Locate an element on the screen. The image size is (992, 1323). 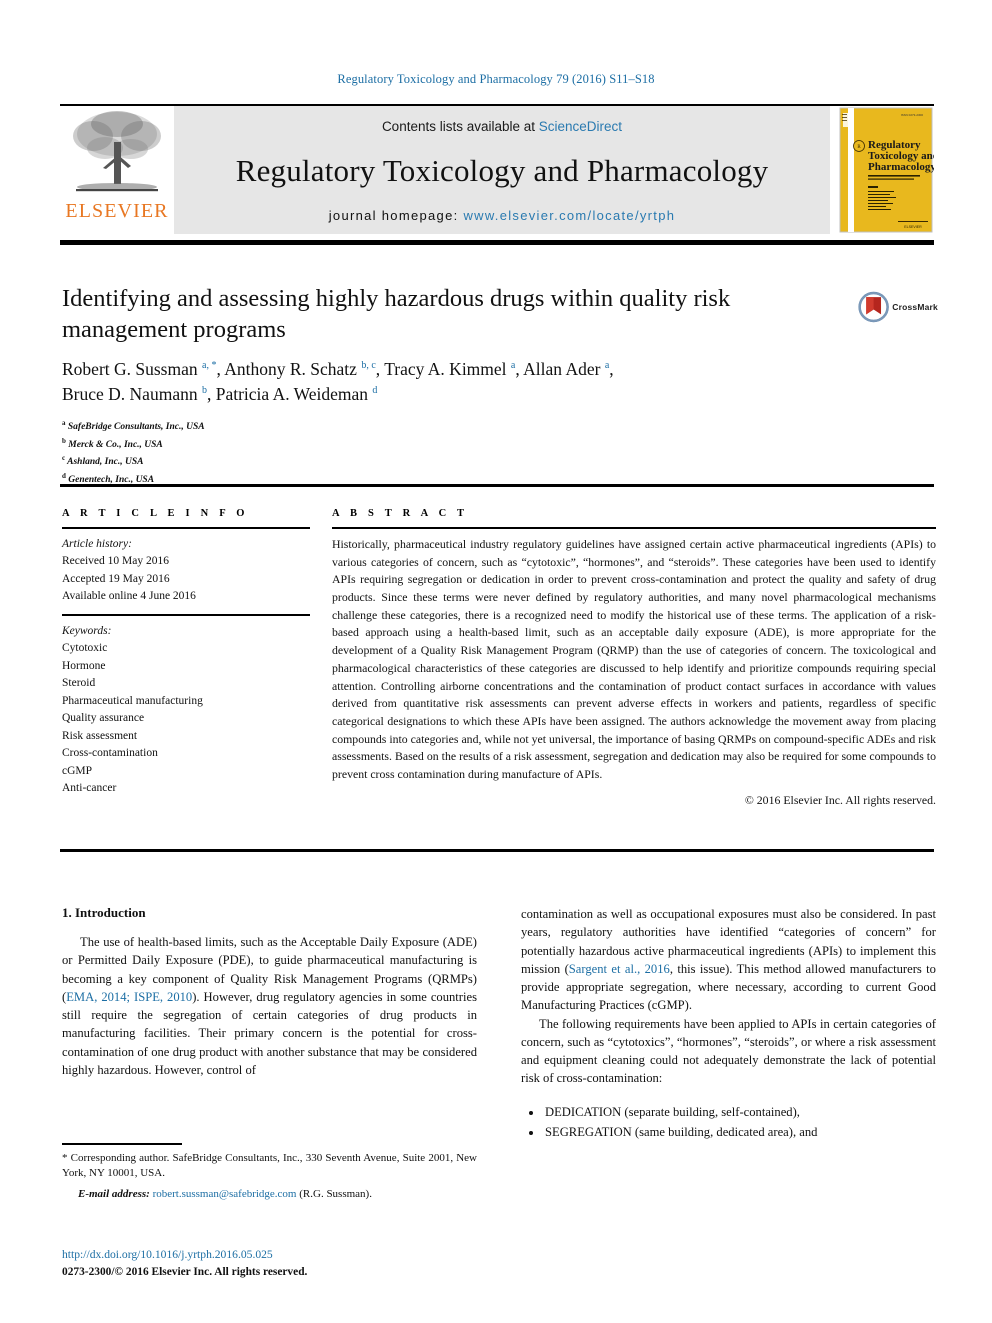
keywords-label: Keywords: is located at coordinates (87, 630).